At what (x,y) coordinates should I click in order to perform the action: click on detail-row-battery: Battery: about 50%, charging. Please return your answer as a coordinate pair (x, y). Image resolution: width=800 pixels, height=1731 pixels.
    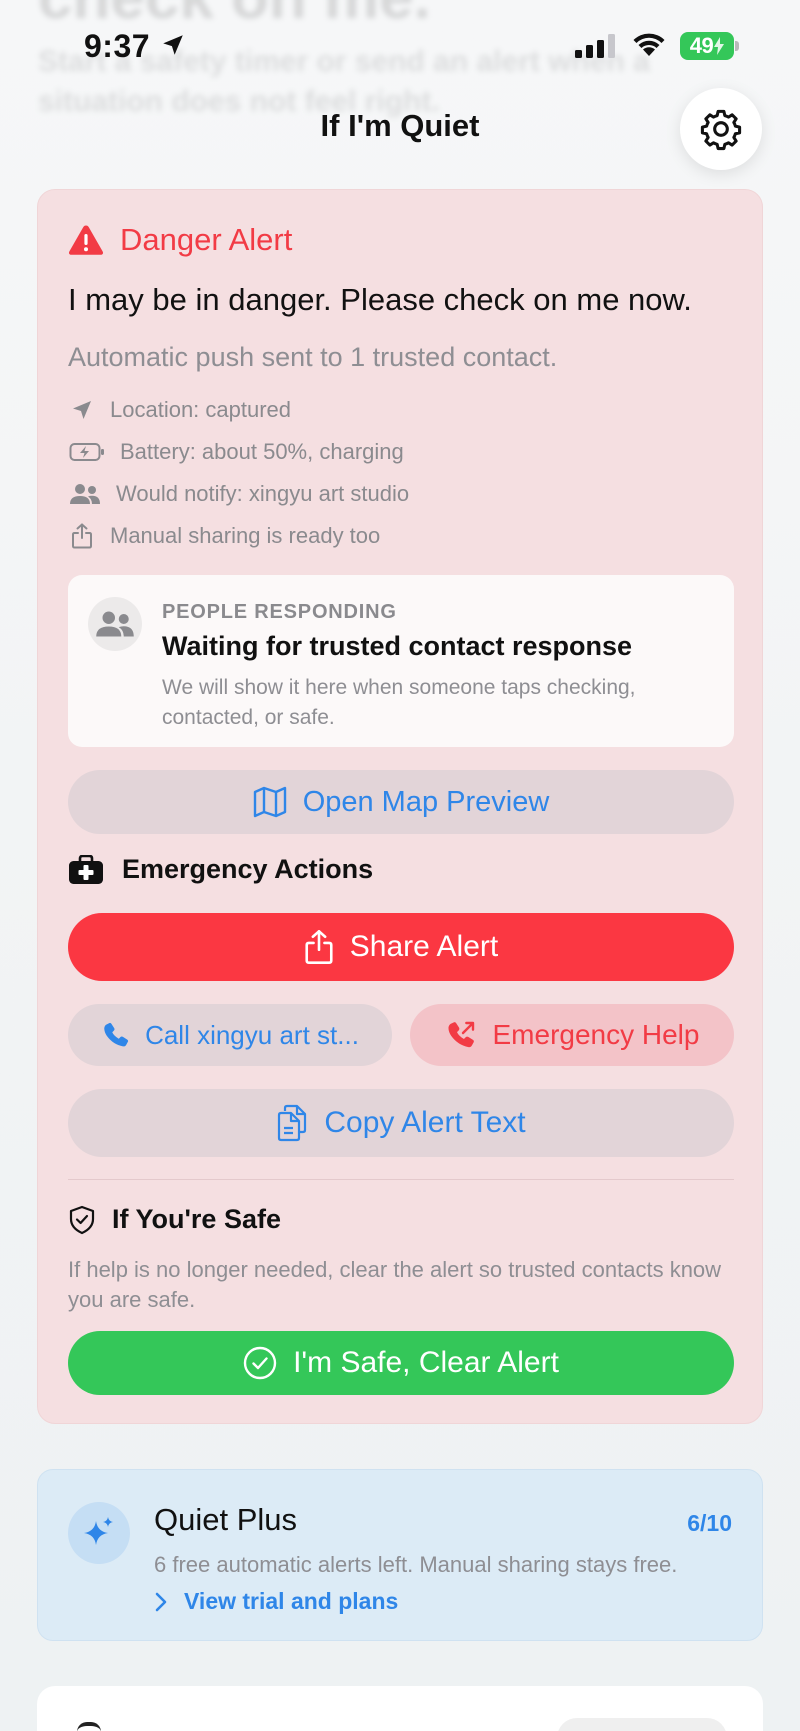
    Looking at the image, I should click on (236, 452).